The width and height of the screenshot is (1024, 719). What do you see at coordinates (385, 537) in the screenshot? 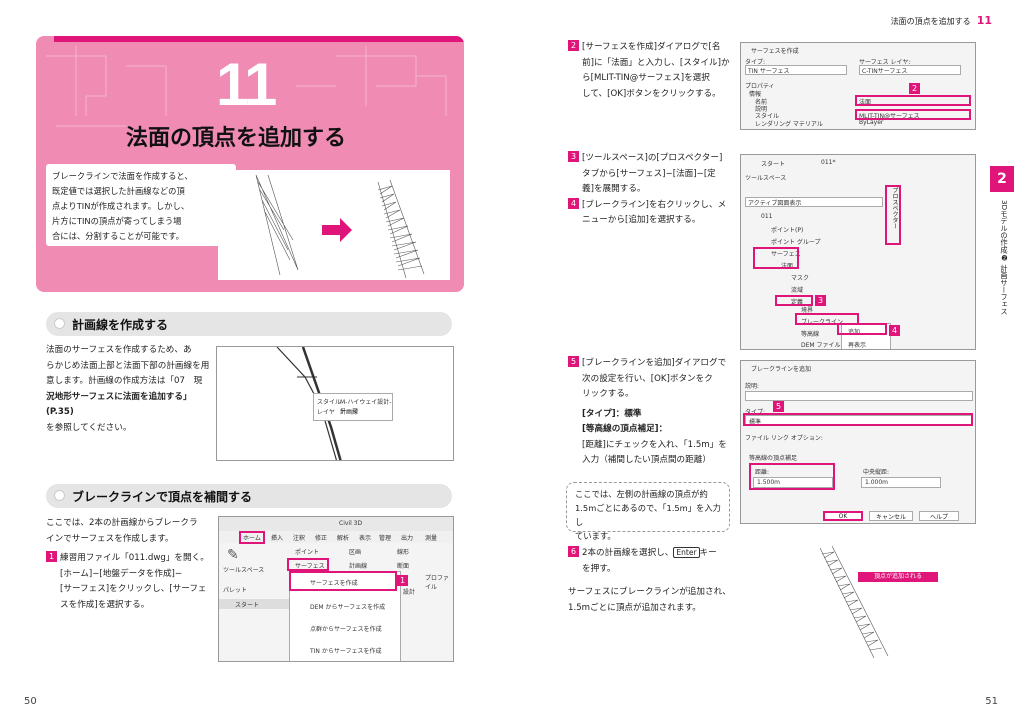
I see `tab-manage: 管理` at bounding box center [385, 537].